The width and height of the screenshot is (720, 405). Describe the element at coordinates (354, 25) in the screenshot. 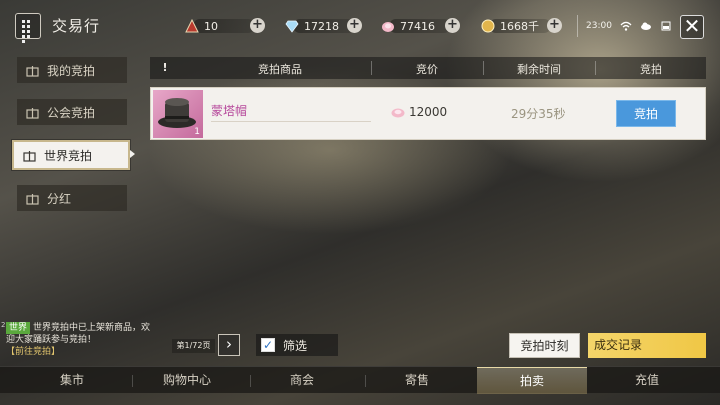

I see `add-diamond-button: +` at that location.